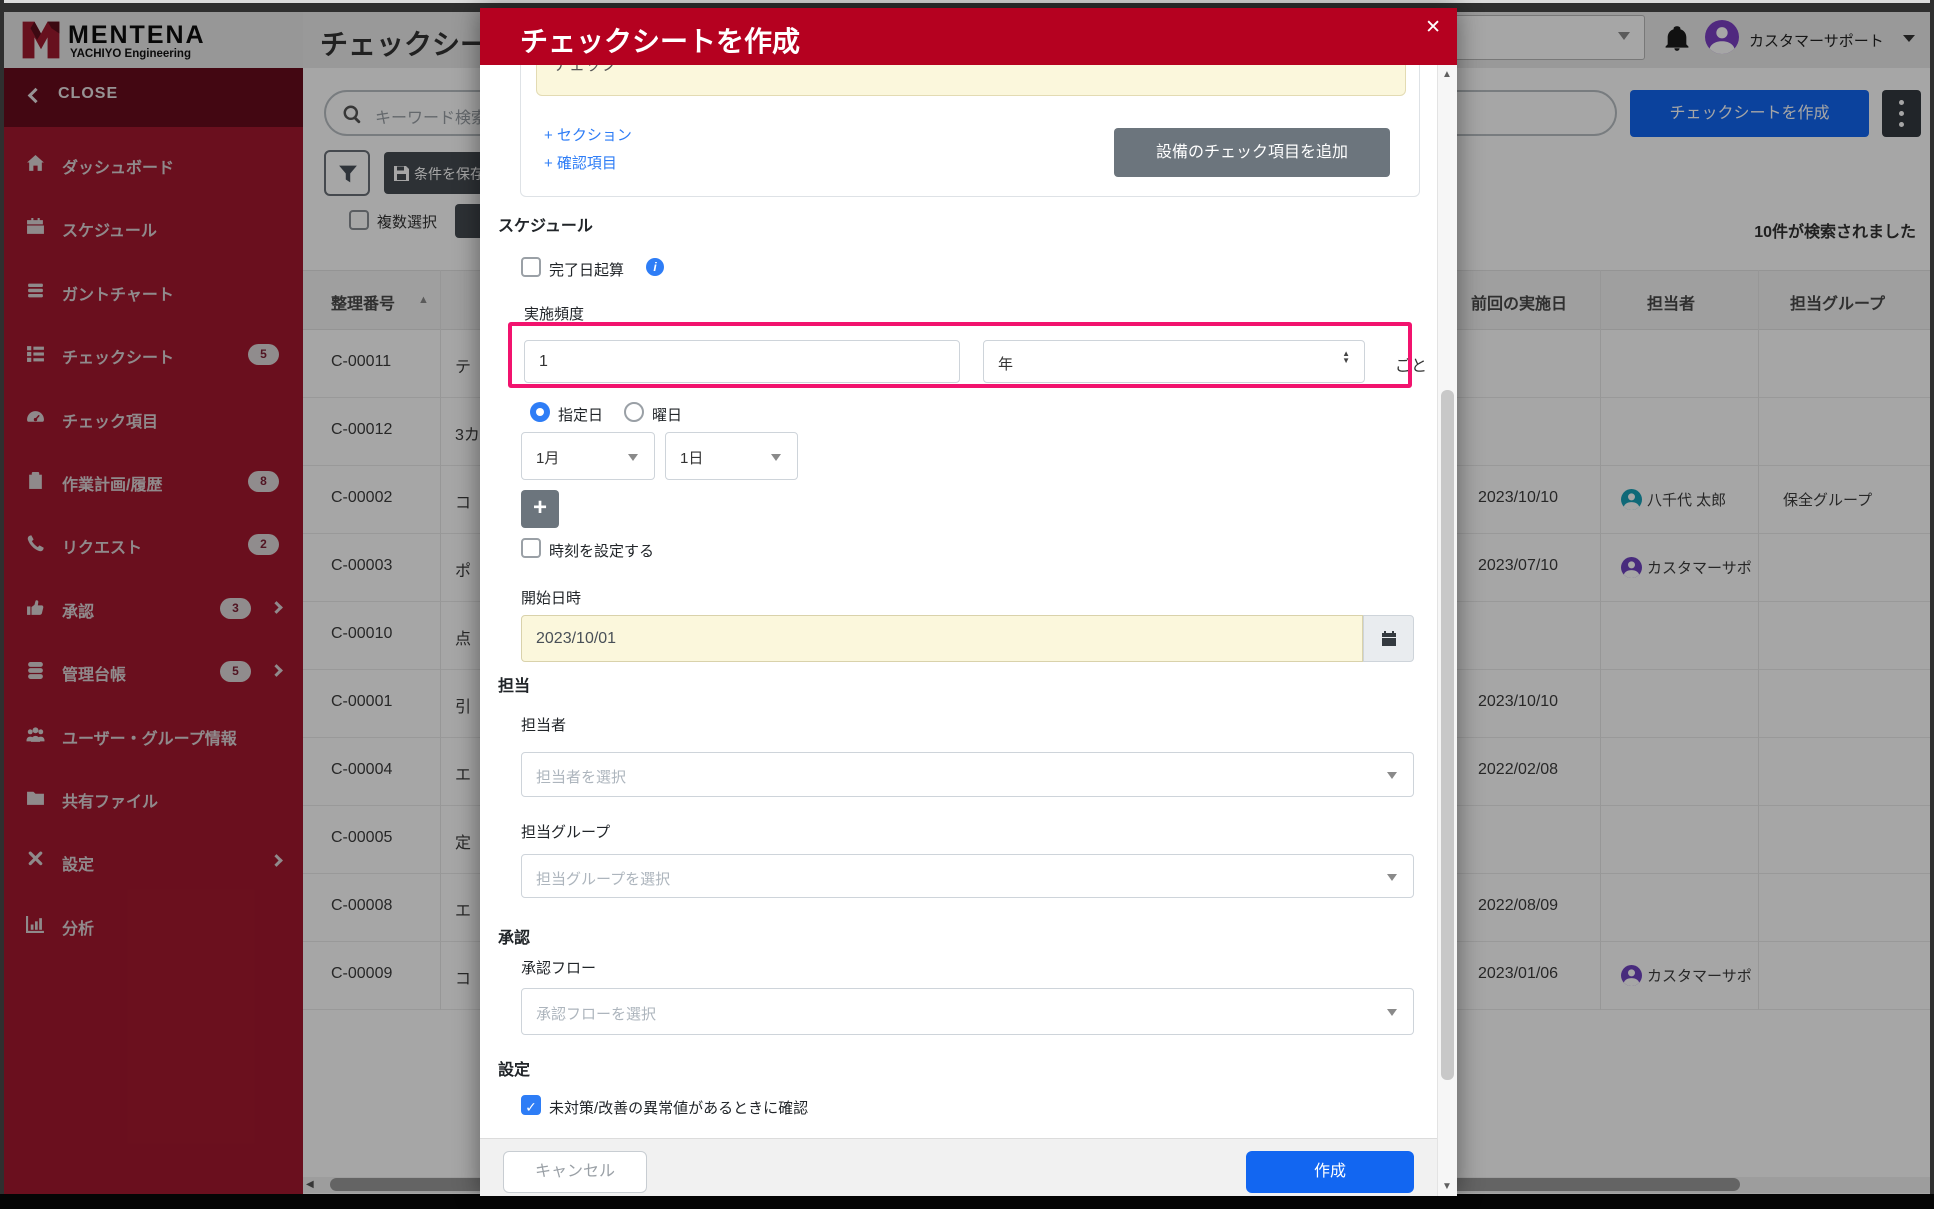 The width and height of the screenshot is (1934, 1209). Describe the element at coordinates (967, 1201) in the screenshot. I see `window-frame-bottom` at that location.